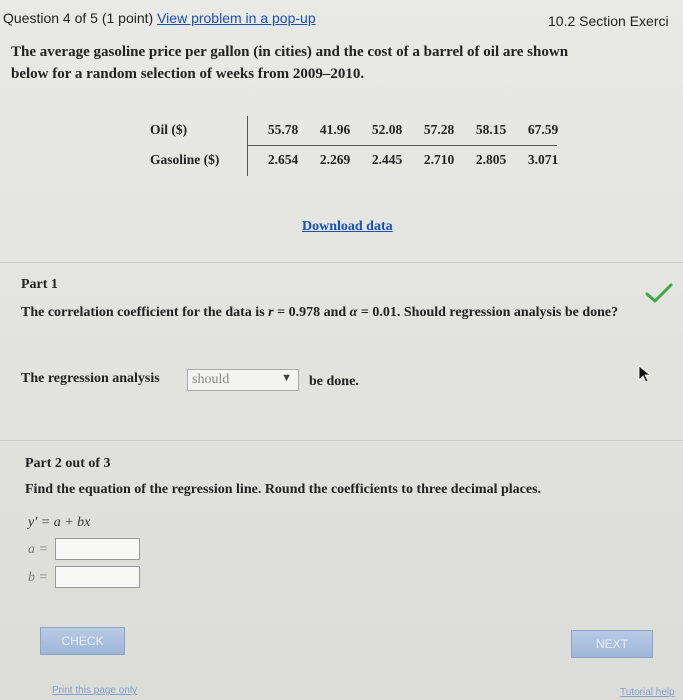  I want to click on part2-label: Part 2 out of 3, so click(68, 463).